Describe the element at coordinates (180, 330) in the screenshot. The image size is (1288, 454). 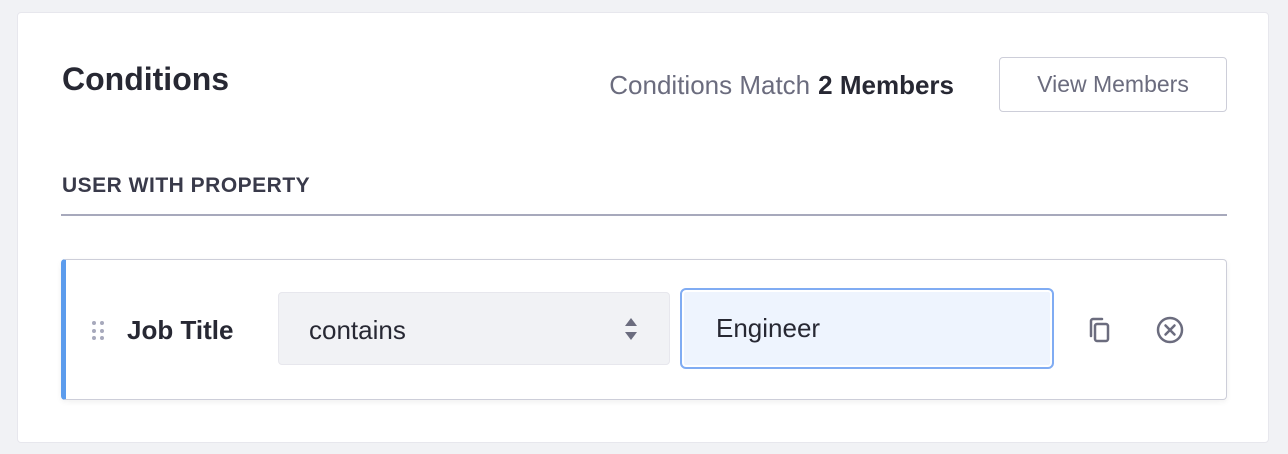
I see `property-label: Job Title` at that location.